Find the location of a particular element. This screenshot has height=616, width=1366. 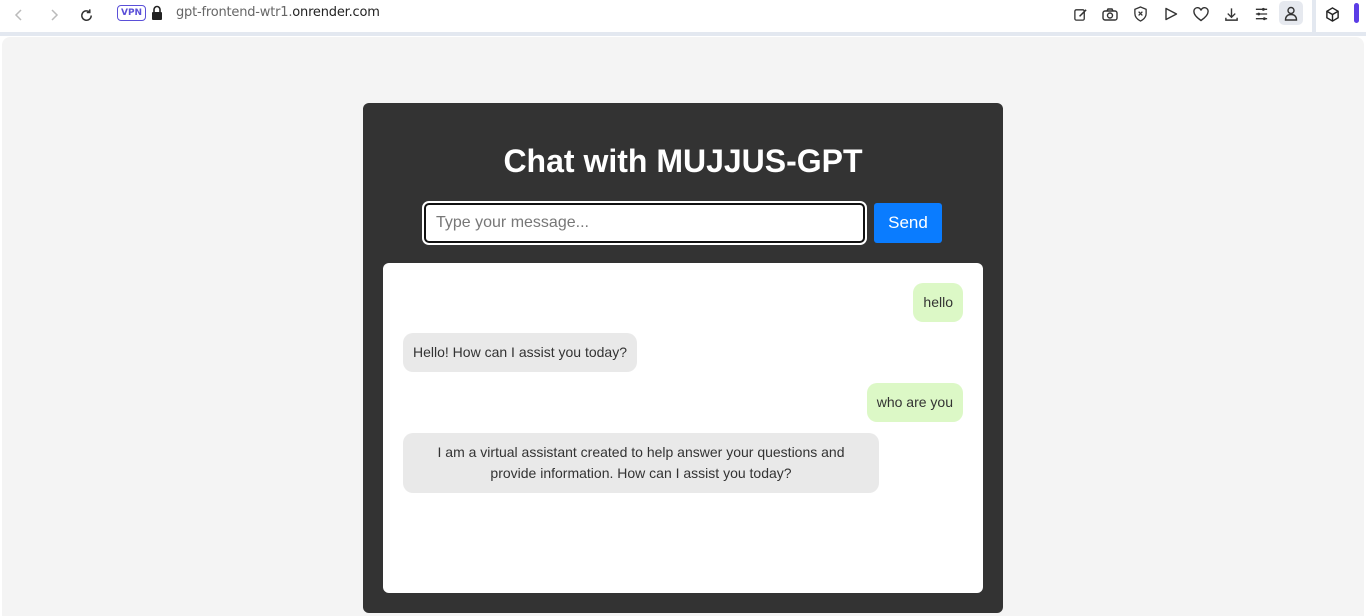

forward-arrow-icon is located at coordinates (54, 15).